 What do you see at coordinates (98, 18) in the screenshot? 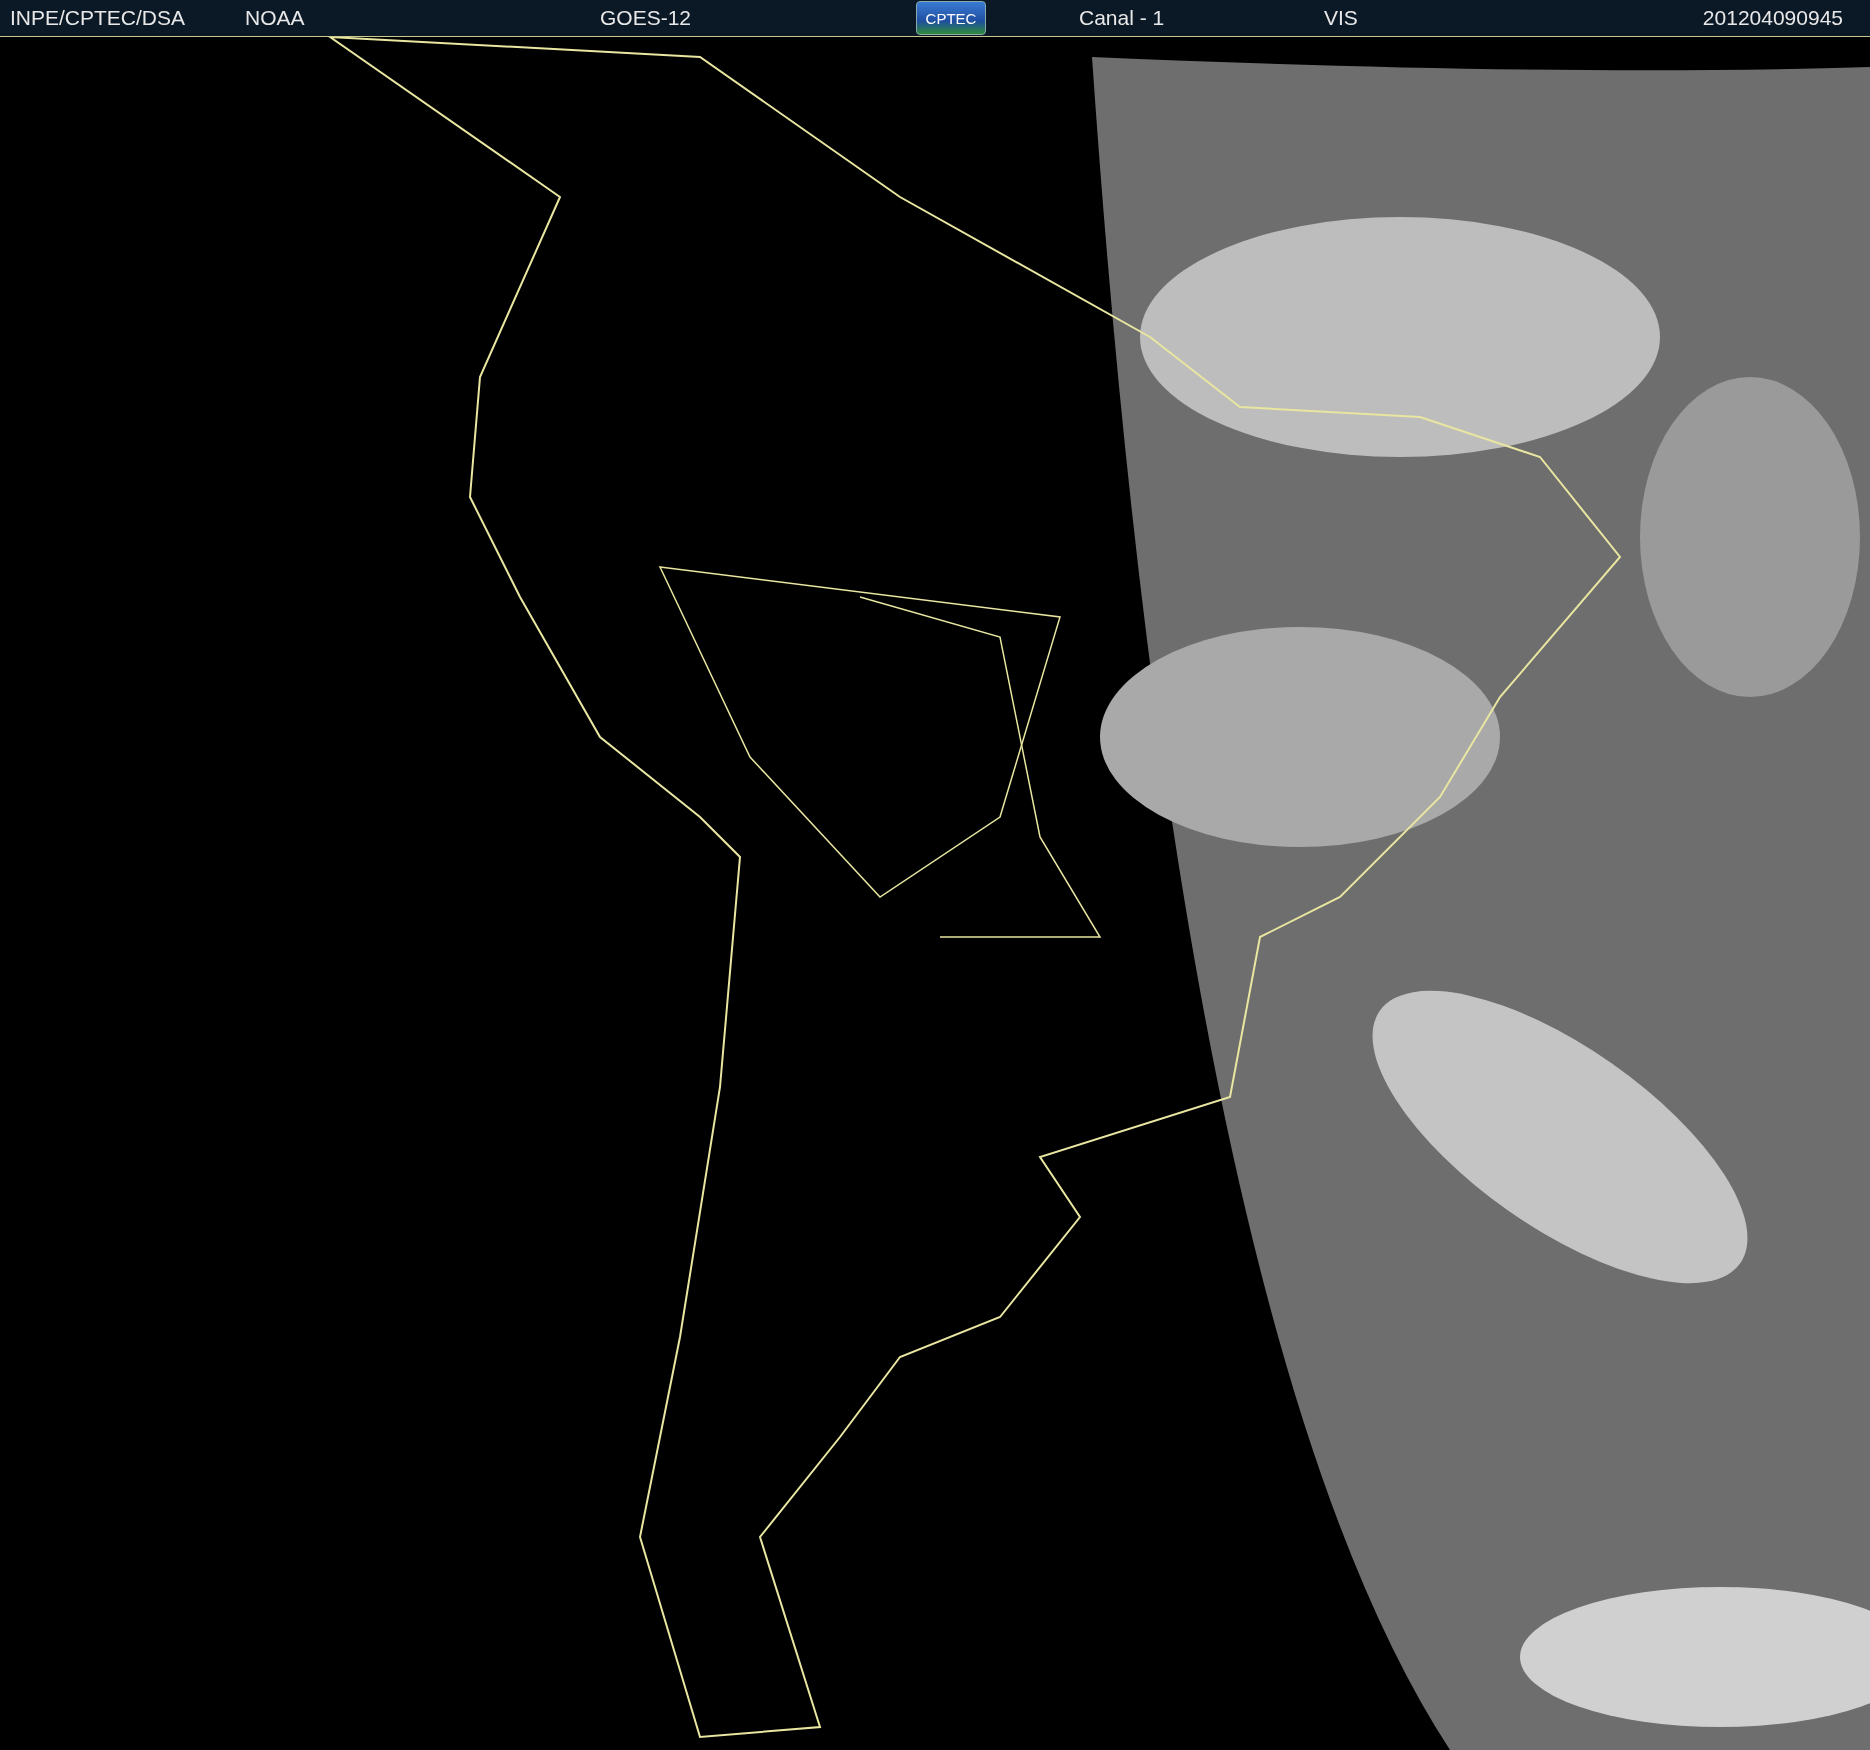
I see `source-label: INPE/CPTEC/DSA` at bounding box center [98, 18].